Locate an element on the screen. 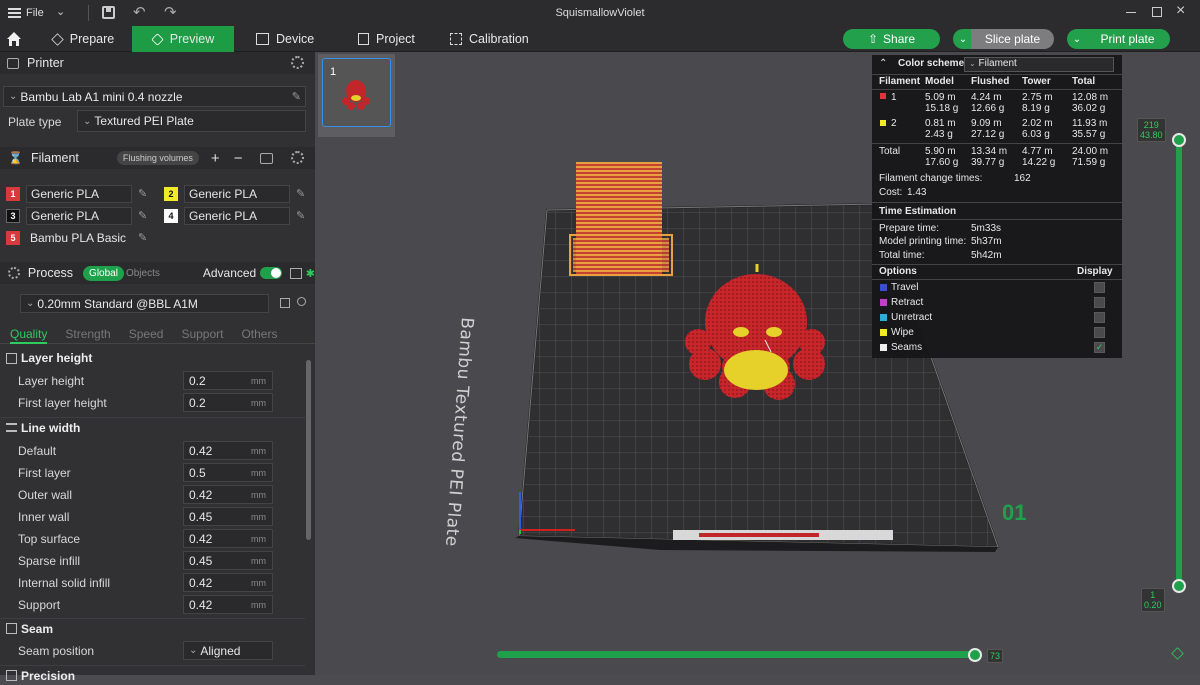  move-value: 73 is located at coordinates (995, 656).